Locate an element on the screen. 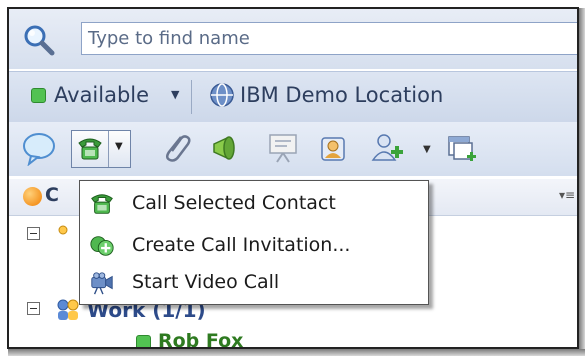 This screenshot has height=356, width=585. menu-item-start-video-call: Start Video Call is located at coordinates (254, 283).